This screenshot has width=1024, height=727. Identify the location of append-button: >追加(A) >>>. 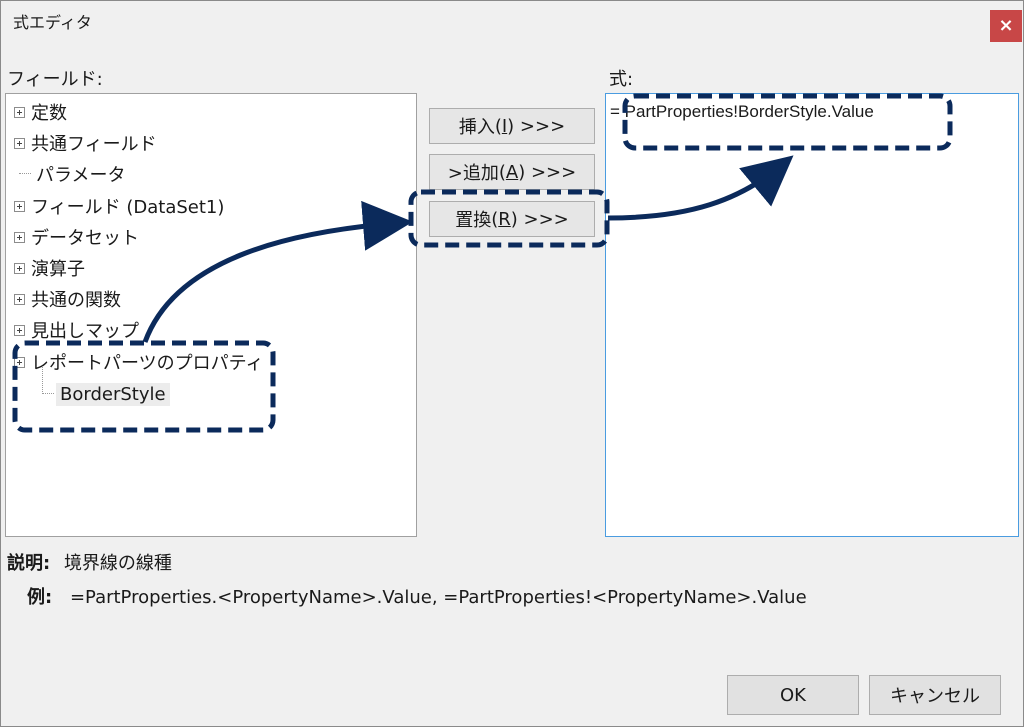
(512, 172).